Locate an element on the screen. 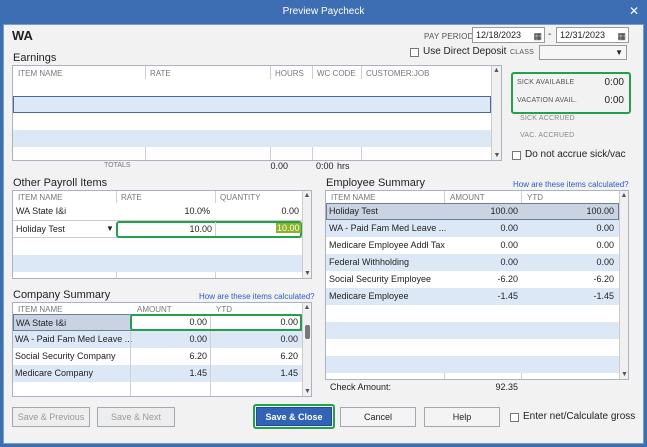 The width and height of the screenshot is (647, 447). save-next-button: Save & Next is located at coordinates (136, 417).